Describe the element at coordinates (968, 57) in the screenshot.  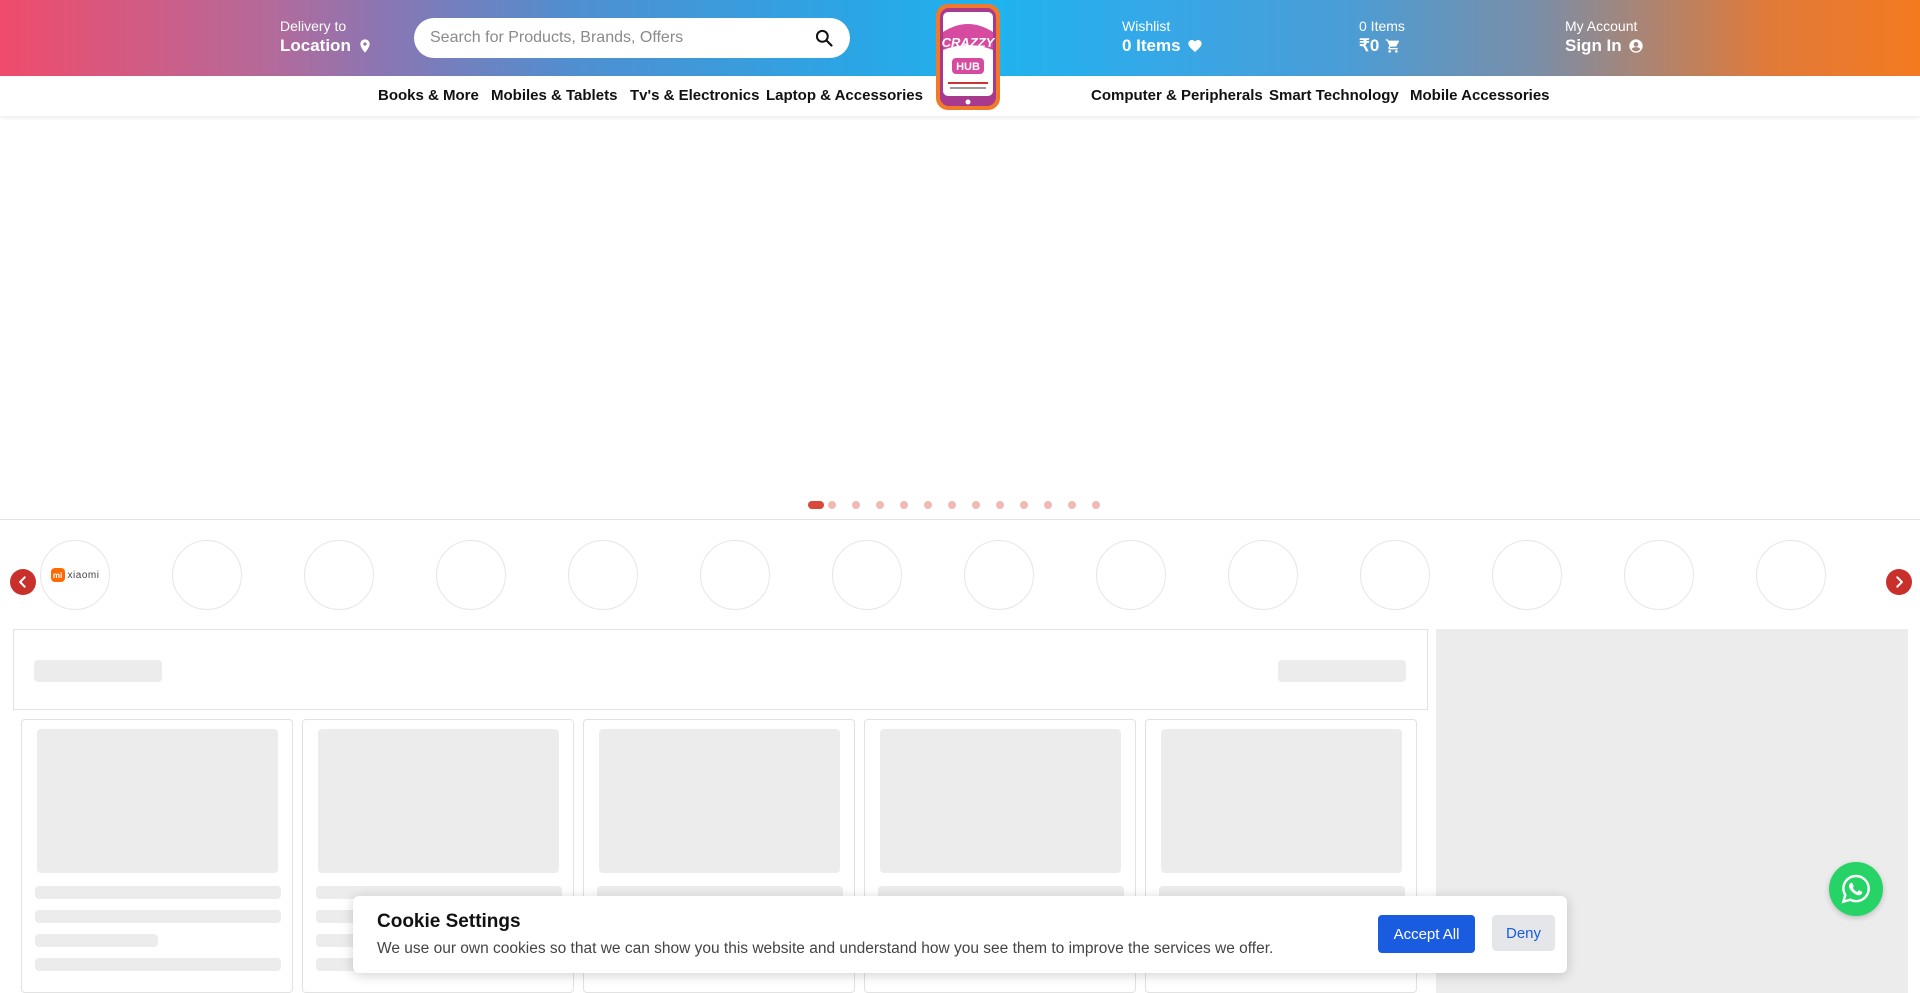
I see `crazzy-hub-logo: CRAZZY HUB` at that location.